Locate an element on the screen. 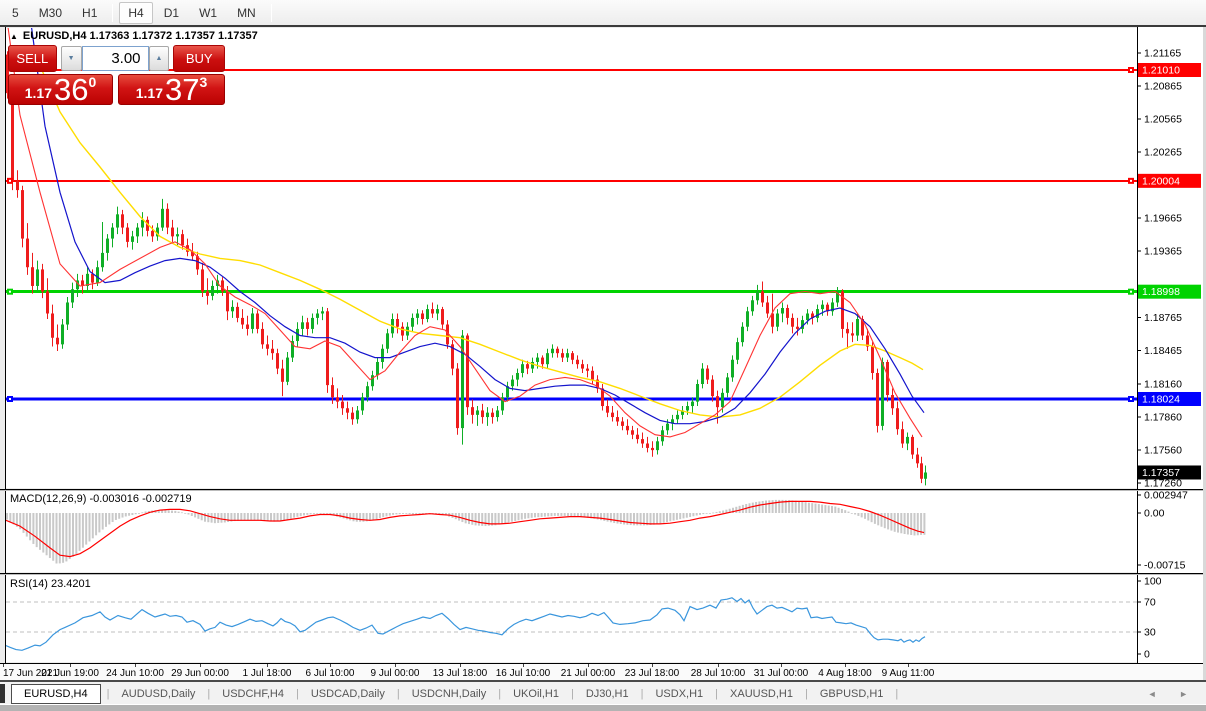  tab-usdchf-h4: USDCHF,H4 is located at coordinates (253, 694).